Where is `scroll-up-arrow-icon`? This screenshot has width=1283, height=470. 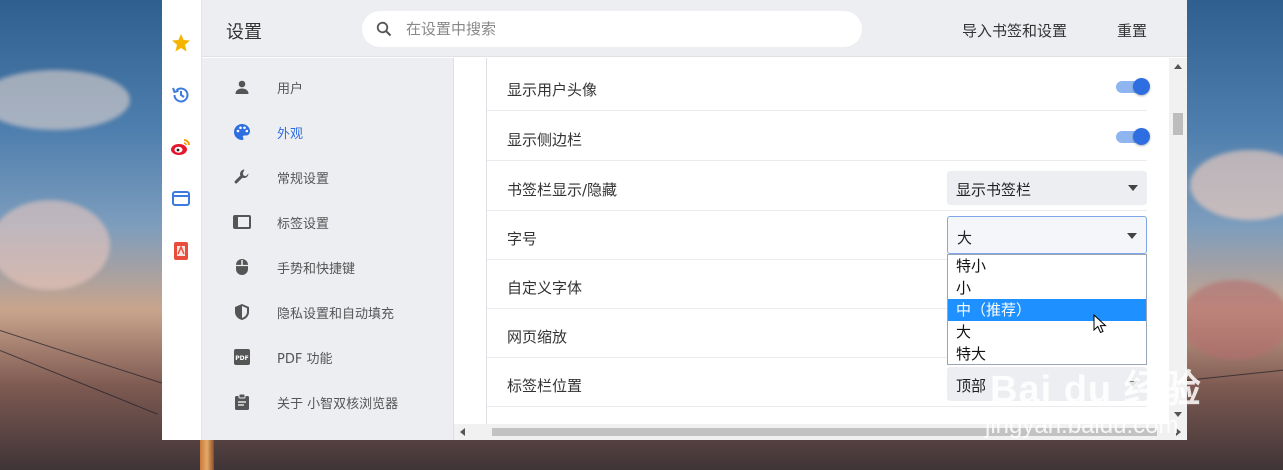
scroll-up-arrow-icon is located at coordinates (1178, 66).